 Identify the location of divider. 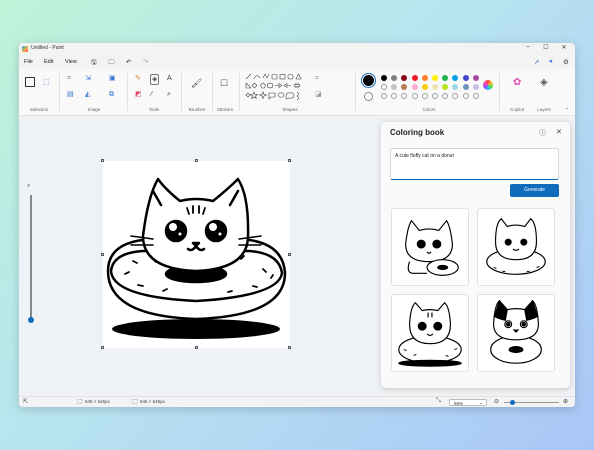
(499, 92).